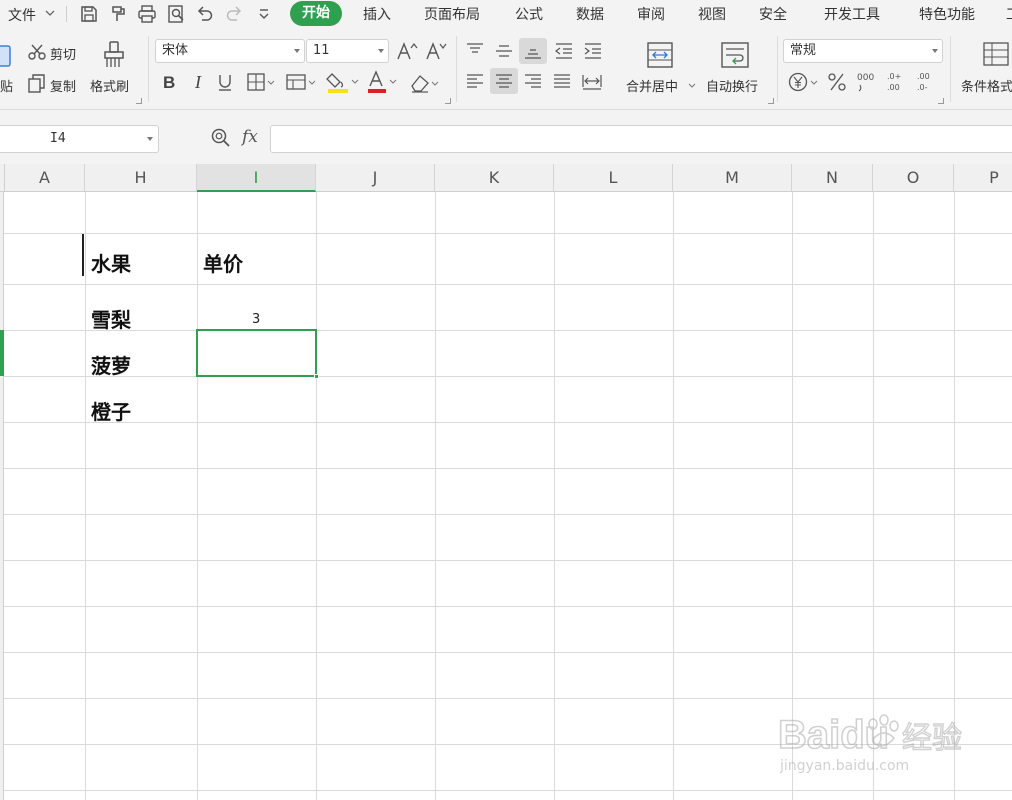 This screenshot has height=800, width=1012. What do you see at coordinates (996, 55) in the screenshot?
I see `conditional-format-icon` at bounding box center [996, 55].